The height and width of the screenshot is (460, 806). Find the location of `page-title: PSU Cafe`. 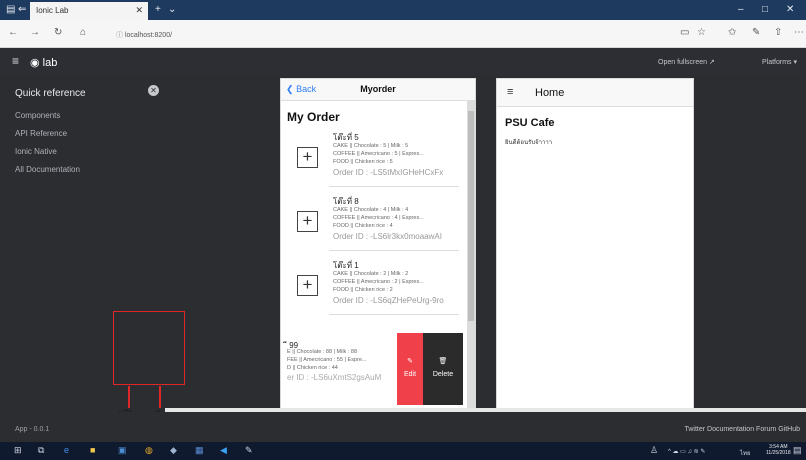

page-title: PSU Cafe is located at coordinates (530, 123).